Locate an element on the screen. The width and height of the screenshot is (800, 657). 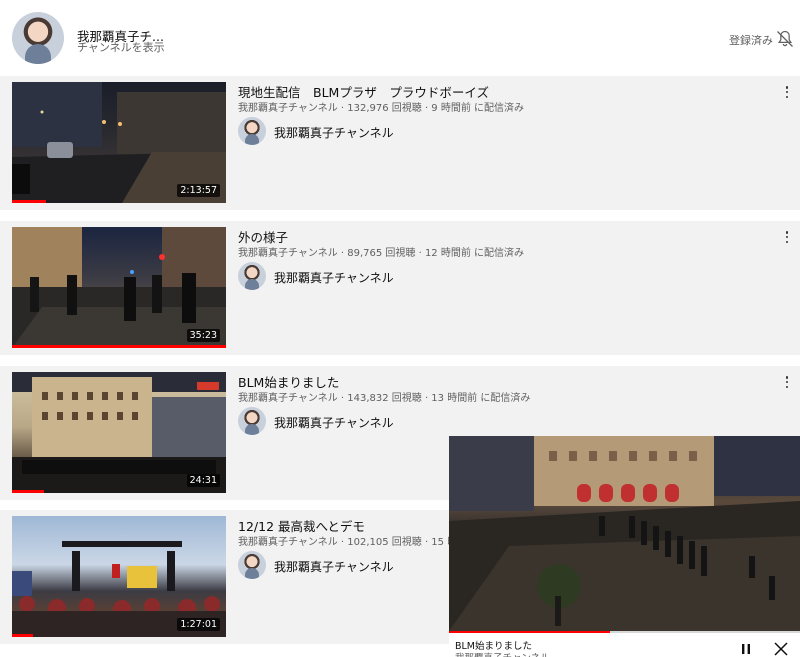
video-meta: 我那覇真子チャンネル · 89,765 回視聴 · 12 時間前 に配信済み is located at coordinates (381, 253).